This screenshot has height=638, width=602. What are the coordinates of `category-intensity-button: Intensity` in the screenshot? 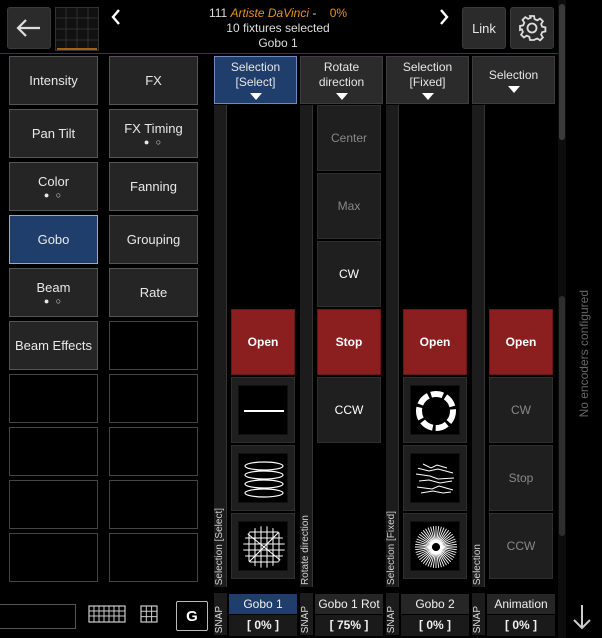 It's located at (53, 80).